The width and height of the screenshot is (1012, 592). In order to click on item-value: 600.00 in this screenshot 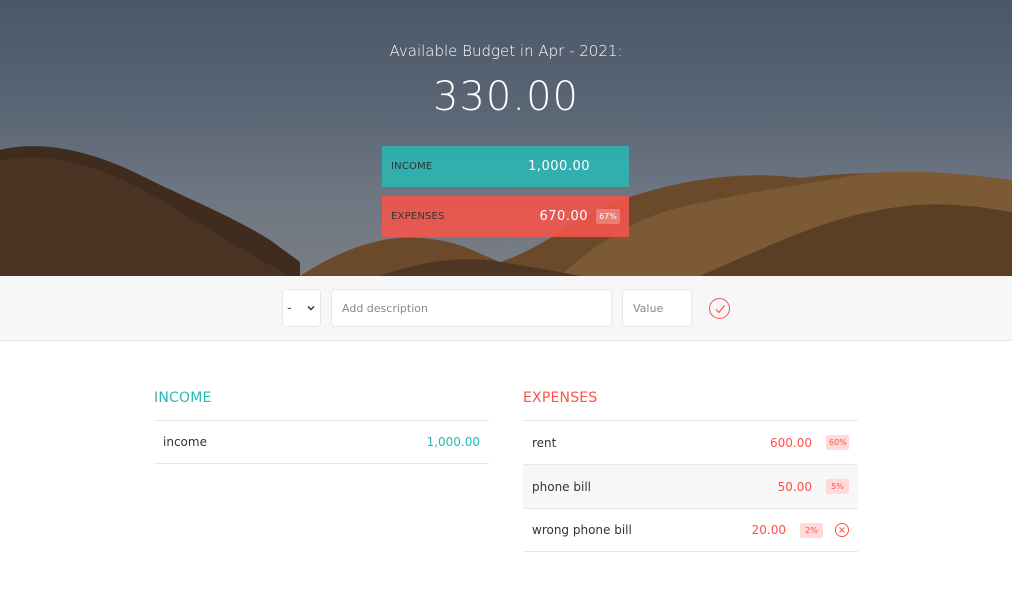, I will do `click(791, 442)`.